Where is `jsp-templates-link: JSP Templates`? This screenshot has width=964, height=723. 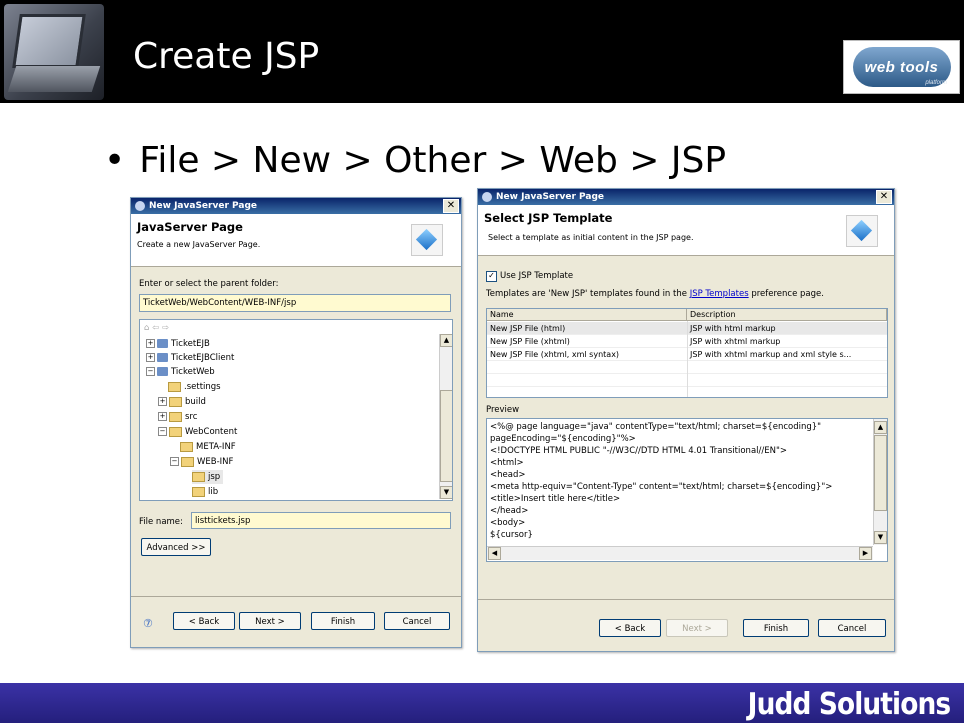
jsp-templates-link: JSP Templates is located at coordinates (719, 294).